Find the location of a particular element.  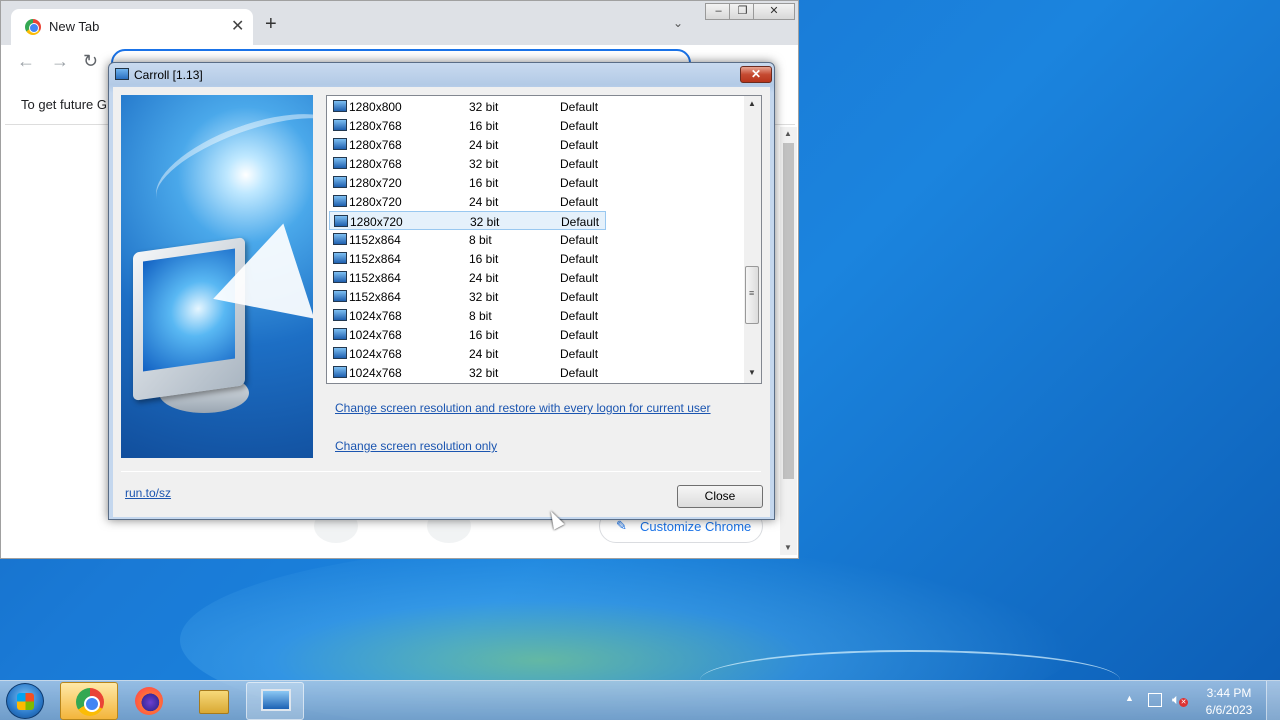

windows-logo-icon is located at coordinates (25, 701).